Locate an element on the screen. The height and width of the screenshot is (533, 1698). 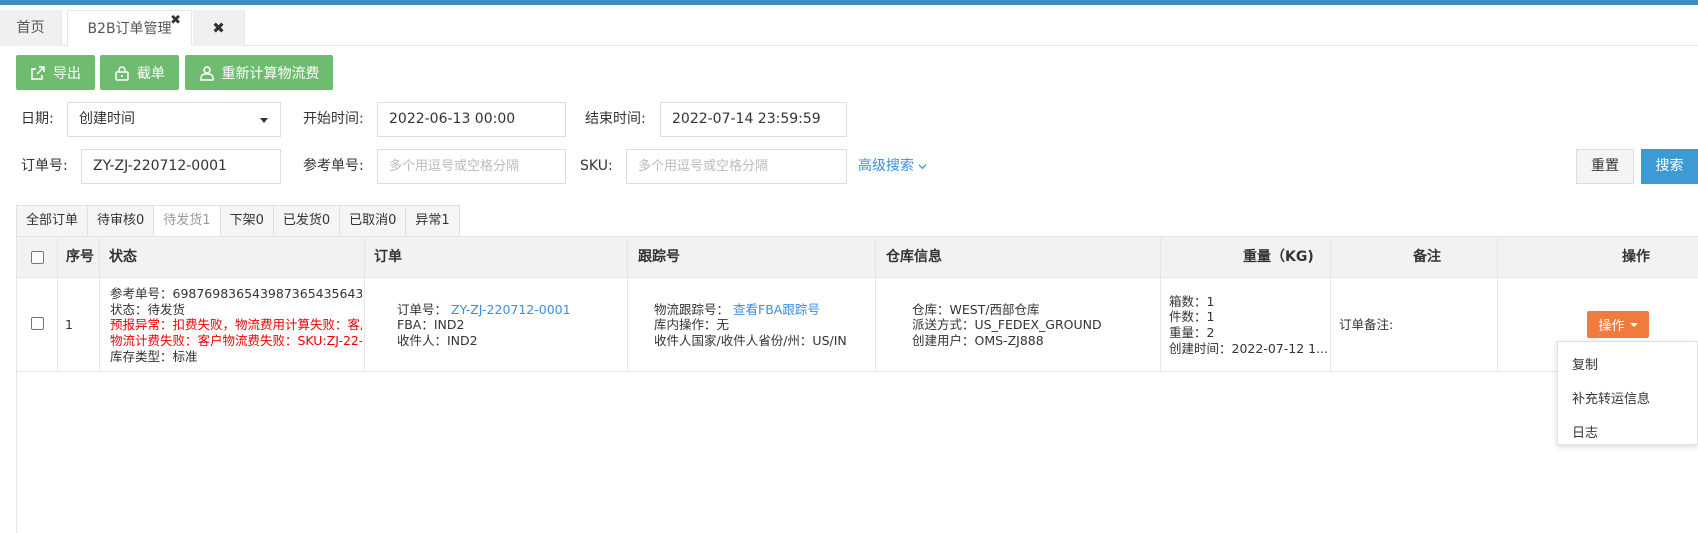
menu-item-copy: 复制 is located at coordinates (1585, 363).